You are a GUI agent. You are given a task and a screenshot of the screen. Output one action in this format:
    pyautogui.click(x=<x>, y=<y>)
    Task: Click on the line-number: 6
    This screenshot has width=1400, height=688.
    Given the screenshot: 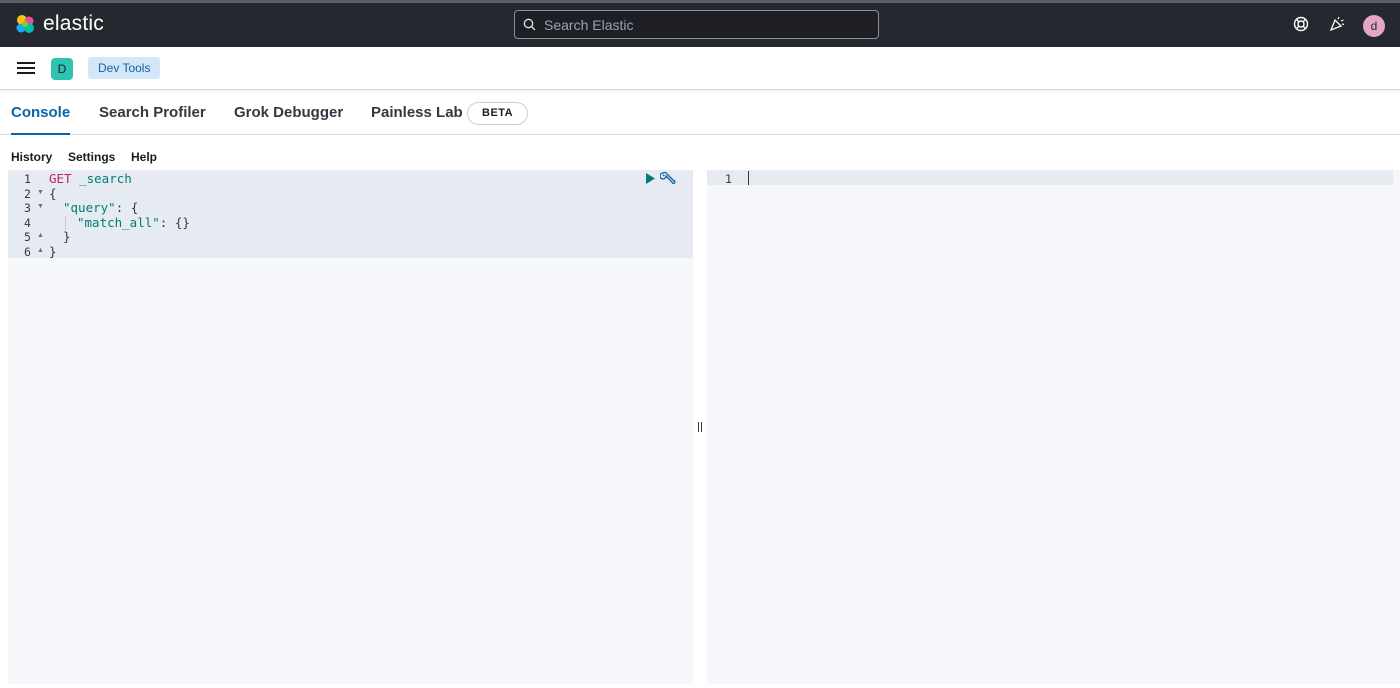 What is the action you would take?
    pyautogui.click(x=27, y=252)
    